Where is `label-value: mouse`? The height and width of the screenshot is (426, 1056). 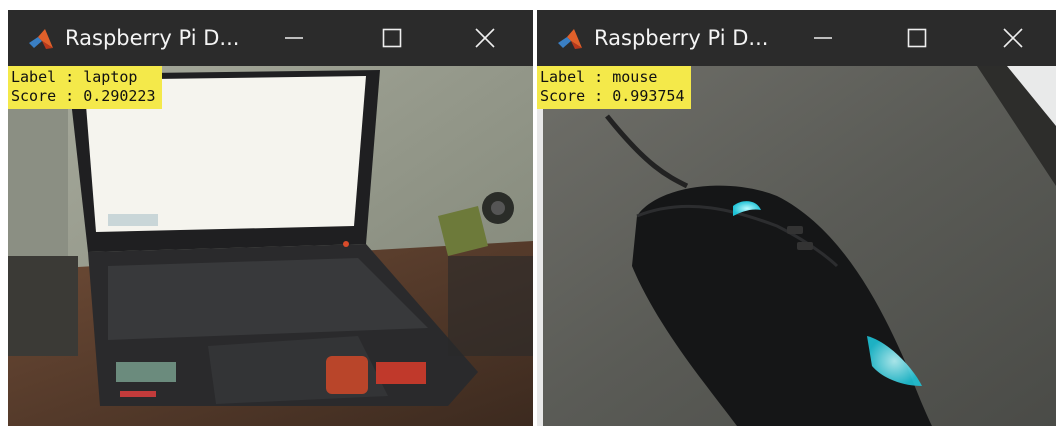
label-value: mouse is located at coordinates (635, 77).